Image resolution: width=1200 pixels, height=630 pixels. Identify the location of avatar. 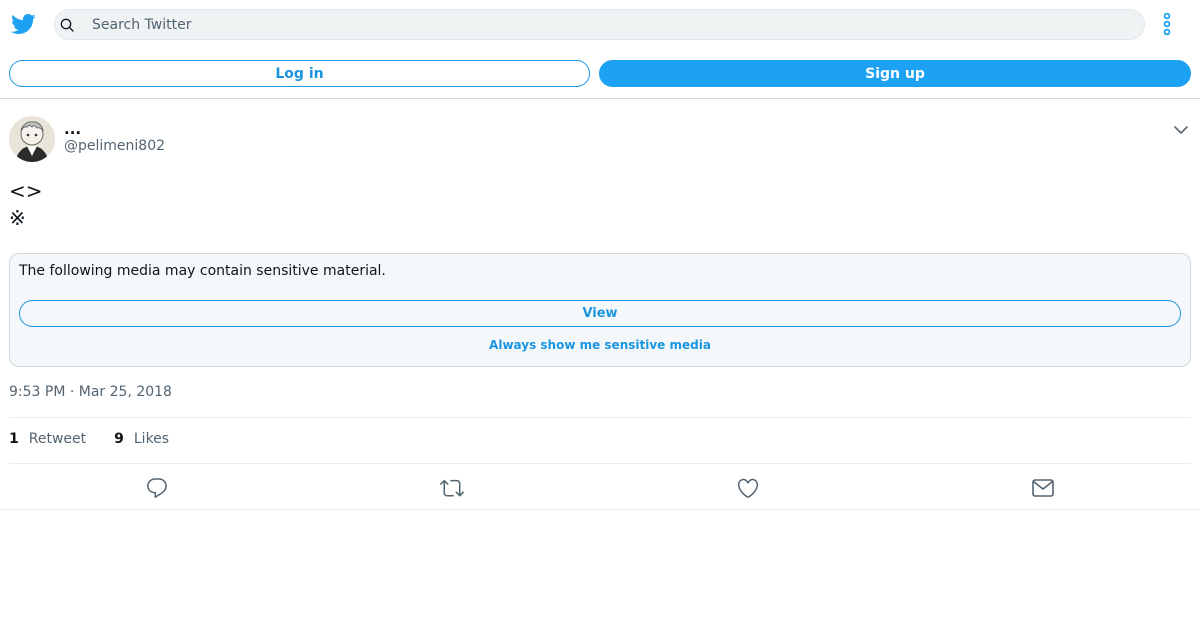
(32, 139).